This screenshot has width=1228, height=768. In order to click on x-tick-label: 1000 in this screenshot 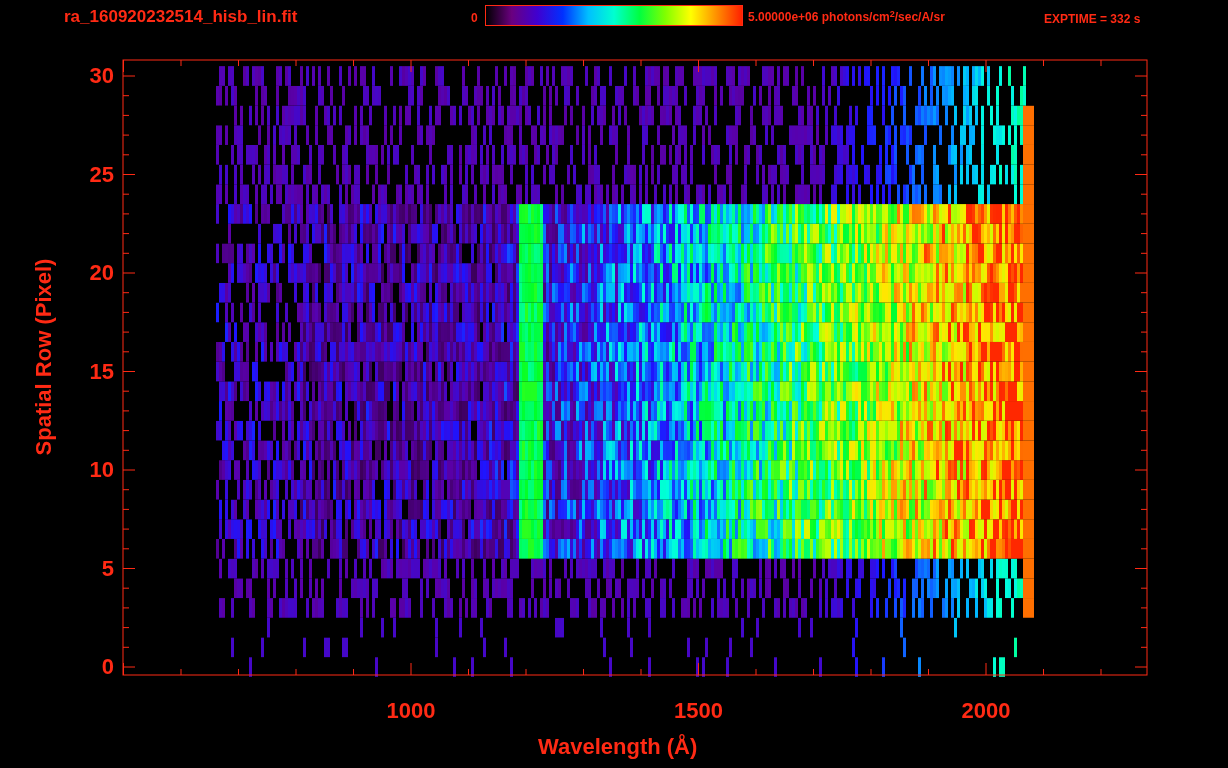, I will do `click(411, 711)`.